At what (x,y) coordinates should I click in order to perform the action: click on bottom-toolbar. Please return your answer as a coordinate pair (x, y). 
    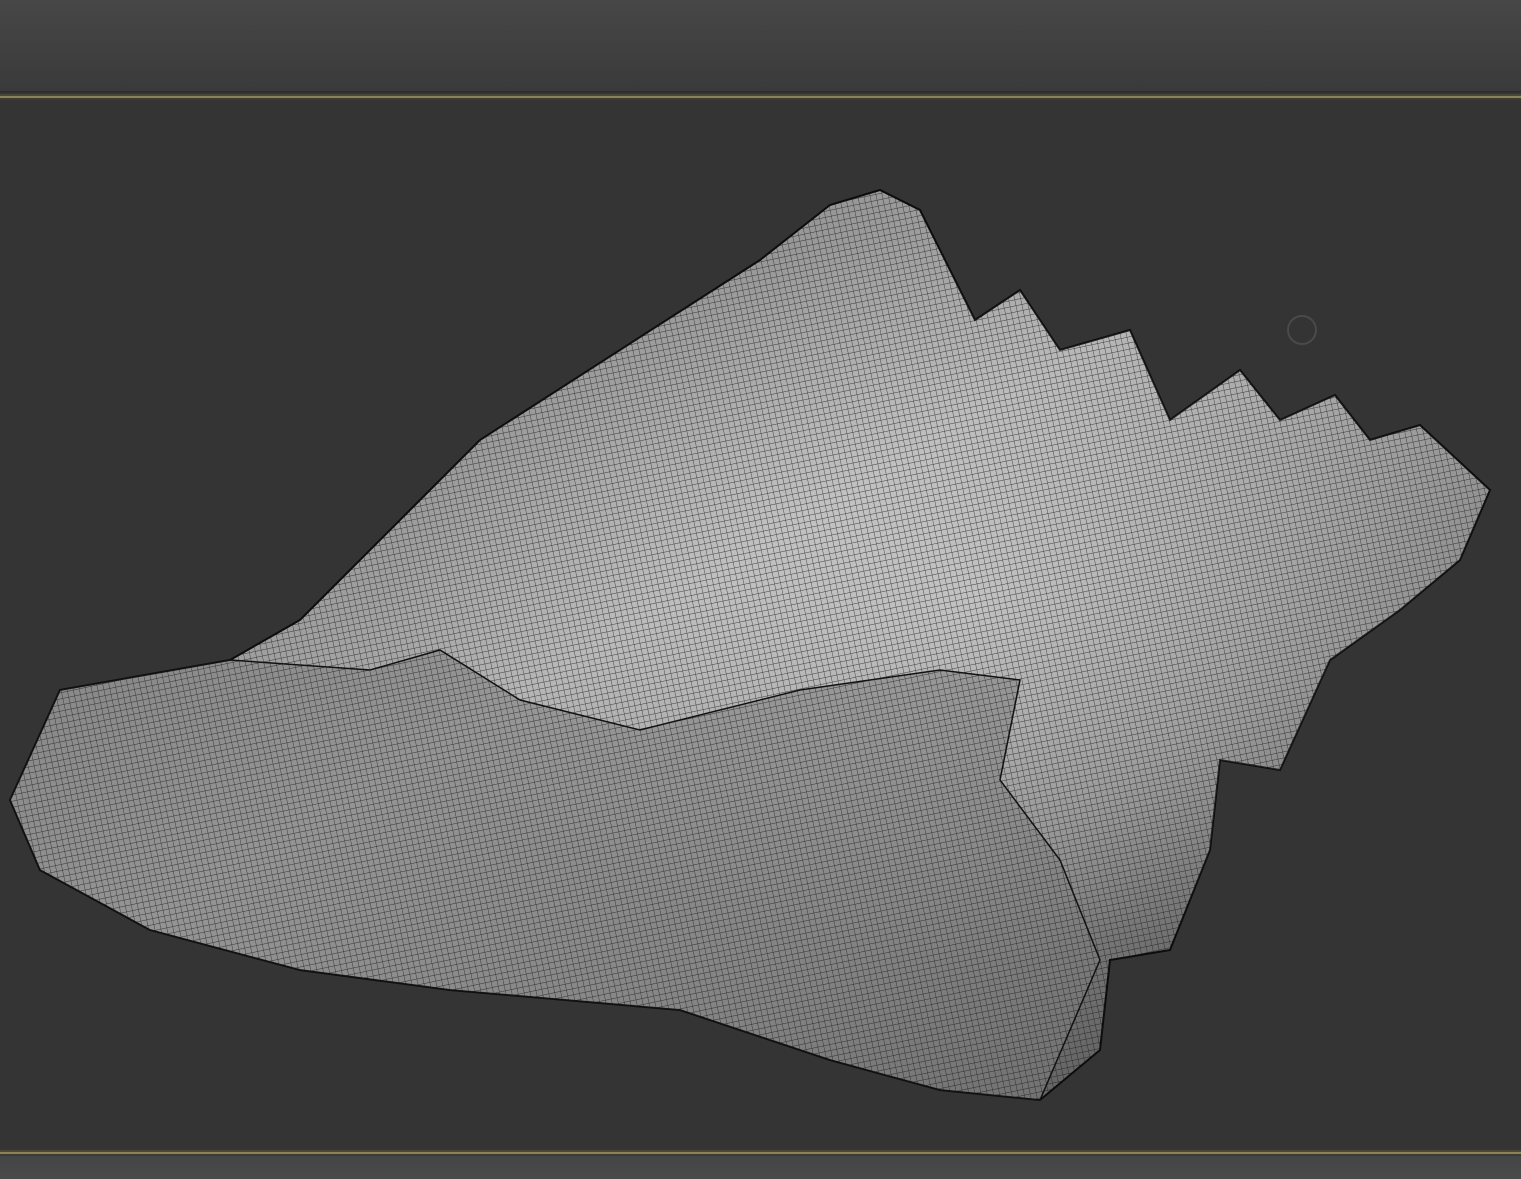
    Looking at the image, I should click on (760, 1167).